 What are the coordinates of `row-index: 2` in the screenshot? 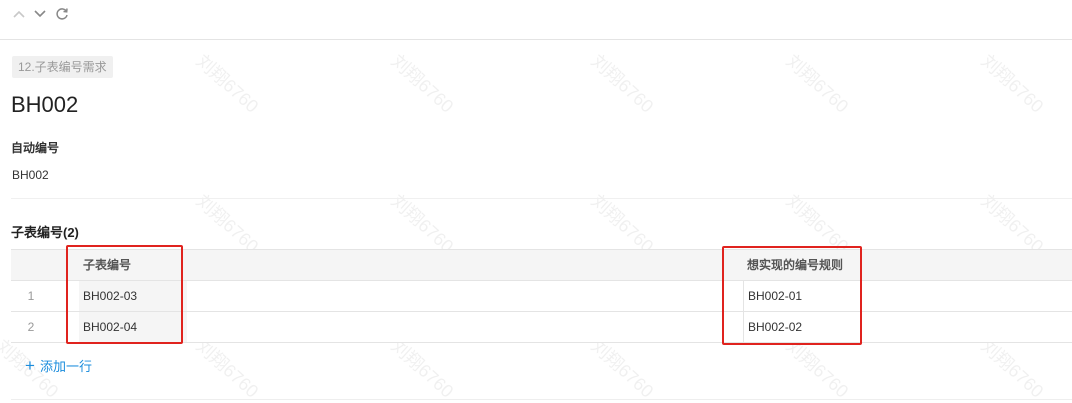 It's located at (31, 327).